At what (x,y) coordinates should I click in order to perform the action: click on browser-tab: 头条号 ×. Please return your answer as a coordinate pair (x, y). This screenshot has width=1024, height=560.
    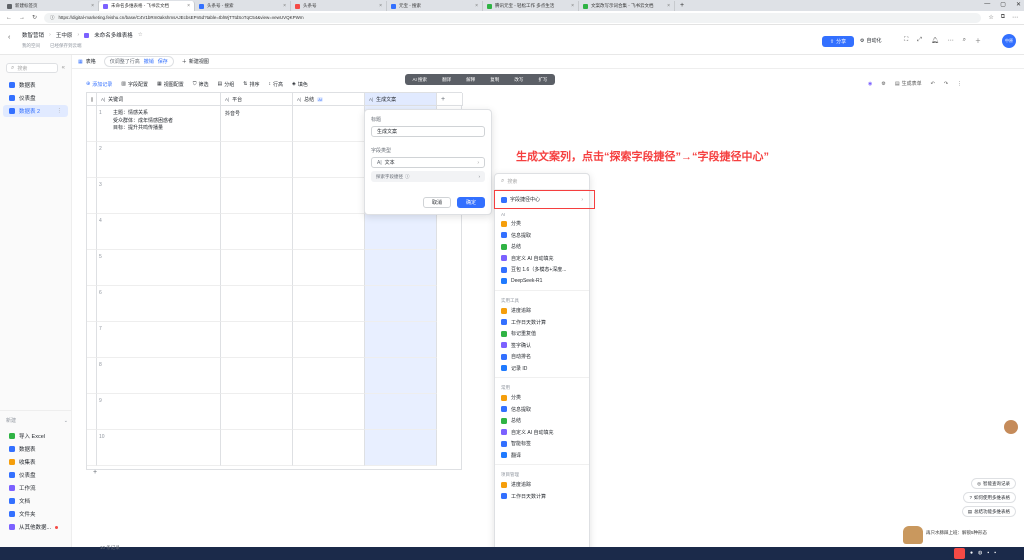
    Looking at the image, I should click on (339, 6).